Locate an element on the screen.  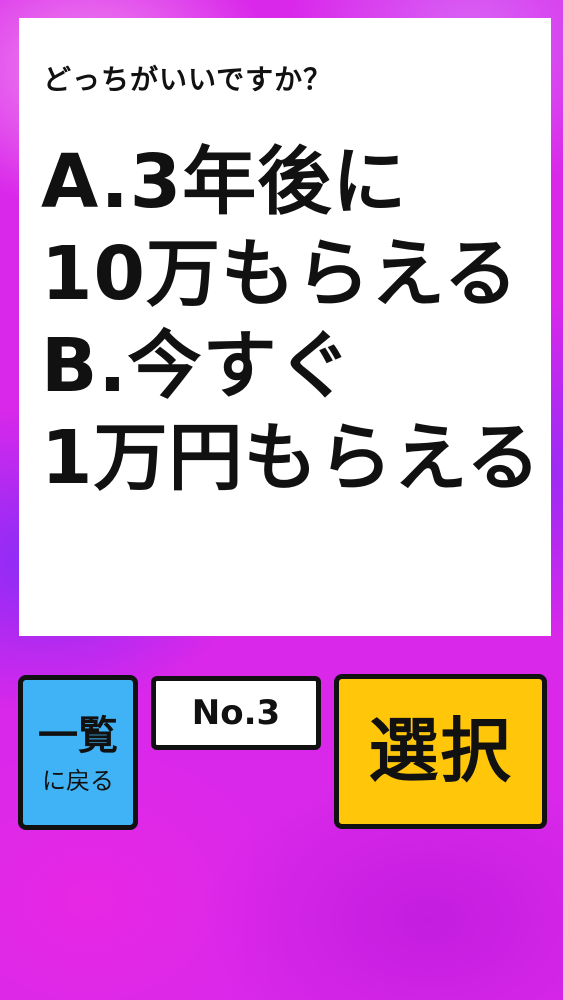
option-a-line-2: 10万もらえる is located at coordinates (280, 274).